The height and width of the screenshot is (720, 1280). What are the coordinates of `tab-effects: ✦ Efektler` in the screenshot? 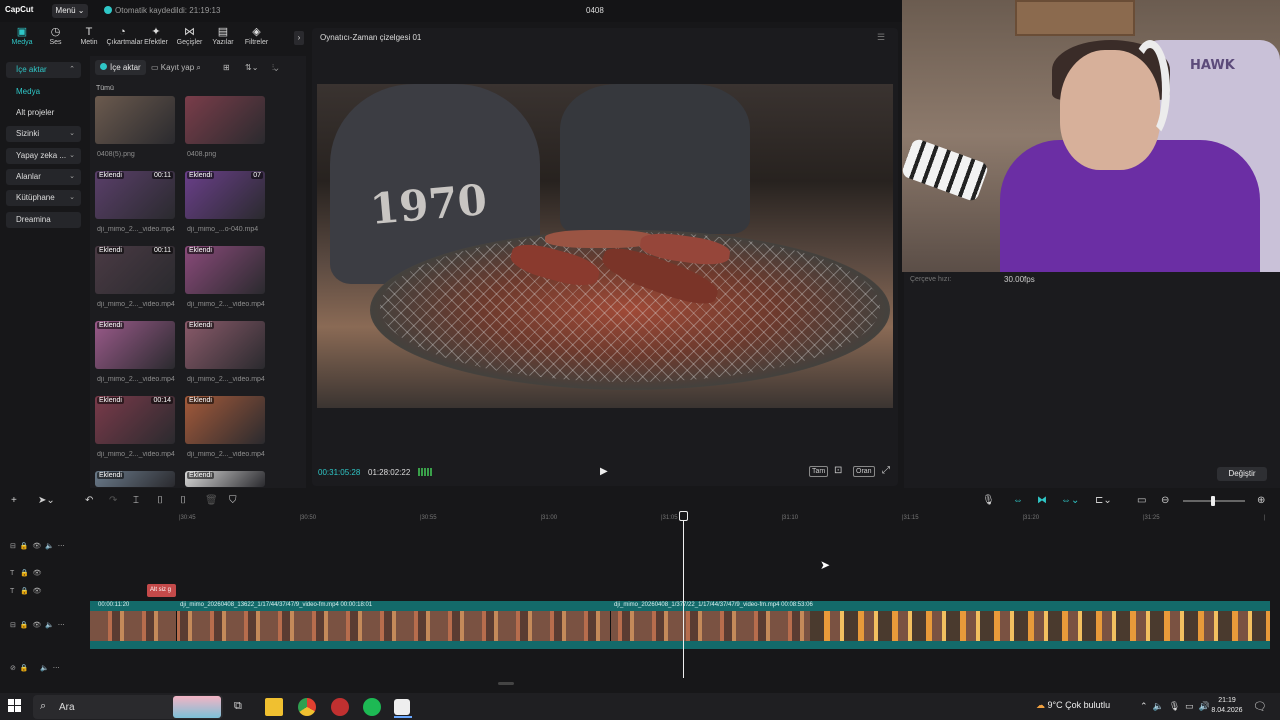 It's located at (156, 36).